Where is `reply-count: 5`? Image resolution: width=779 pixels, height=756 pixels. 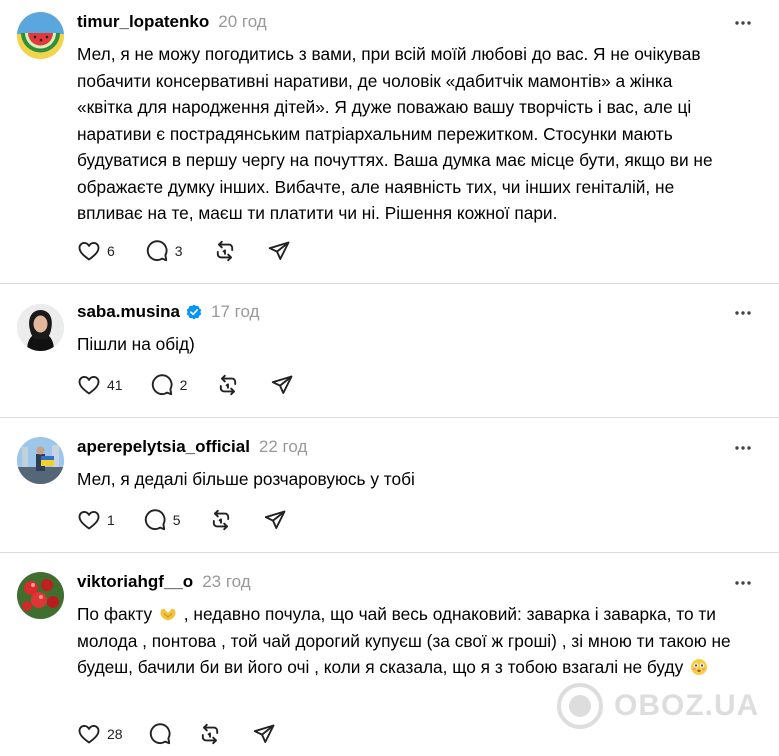 reply-count: 5 is located at coordinates (176, 520).